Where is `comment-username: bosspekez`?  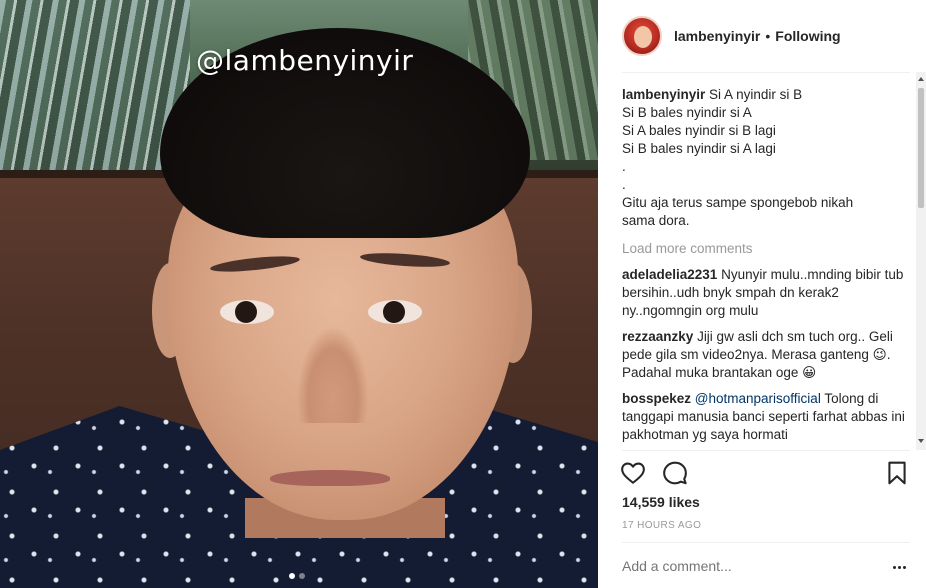 comment-username: bosspekez is located at coordinates (656, 398).